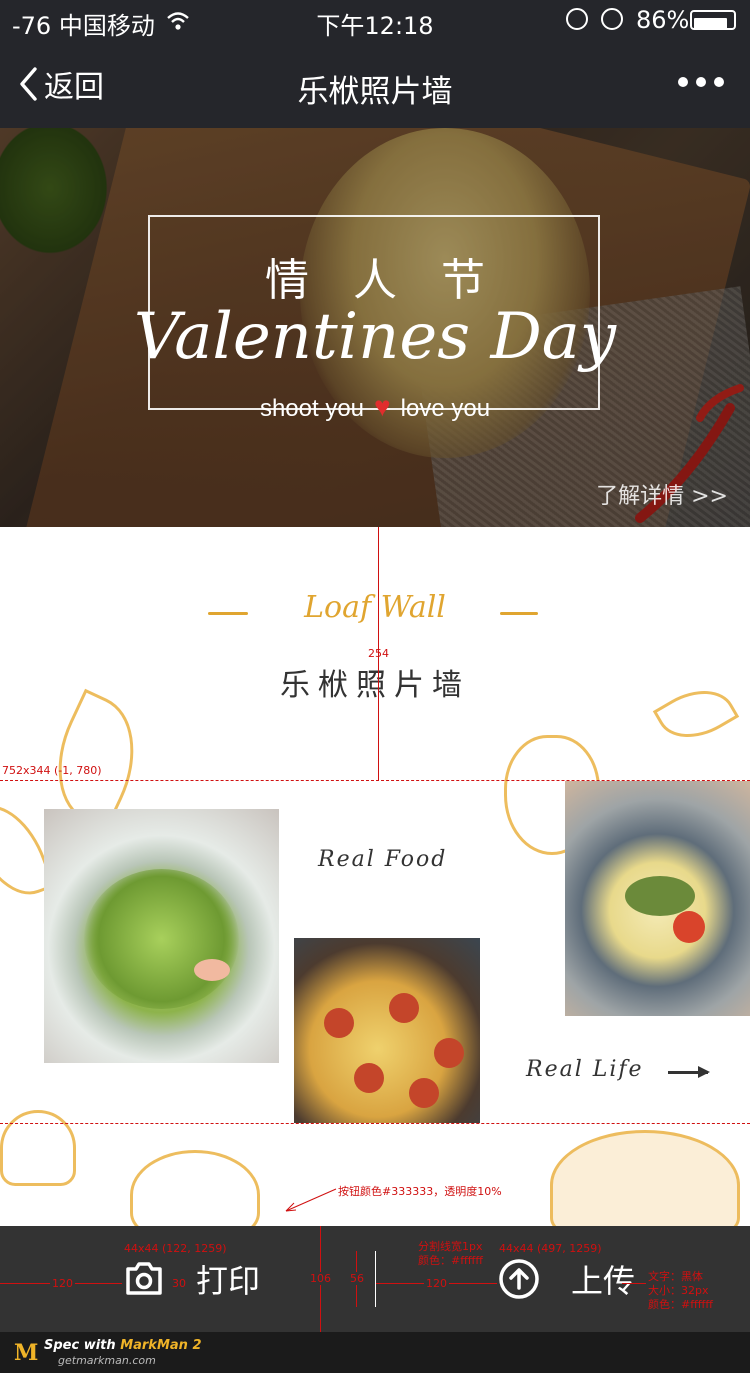  Describe the element at coordinates (689, 1072) in the screenshot. I see `arrow-right-icon` at that location.